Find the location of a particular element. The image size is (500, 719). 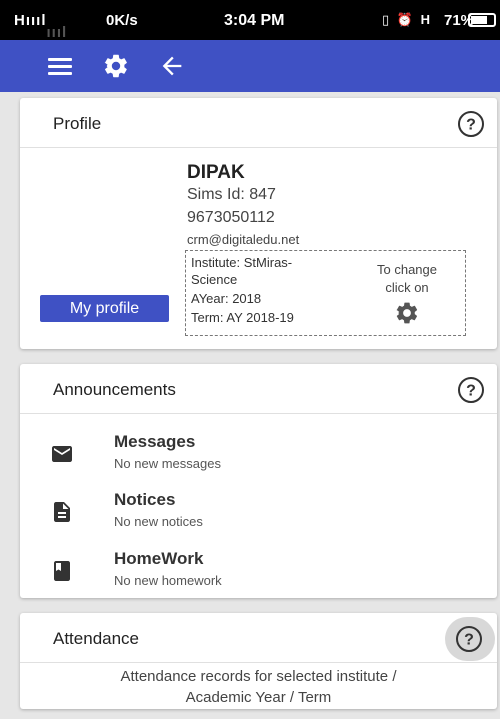

term: Term: AY 2018-19 is located at coordinates (242, 317).